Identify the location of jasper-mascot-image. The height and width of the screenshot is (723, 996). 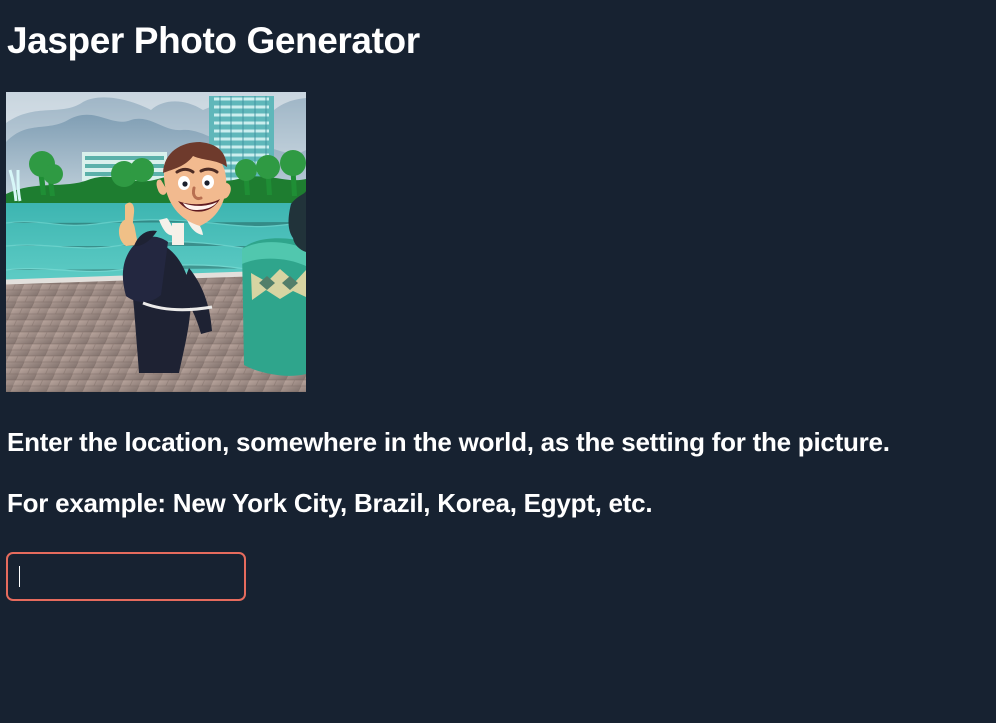
(156, 242).